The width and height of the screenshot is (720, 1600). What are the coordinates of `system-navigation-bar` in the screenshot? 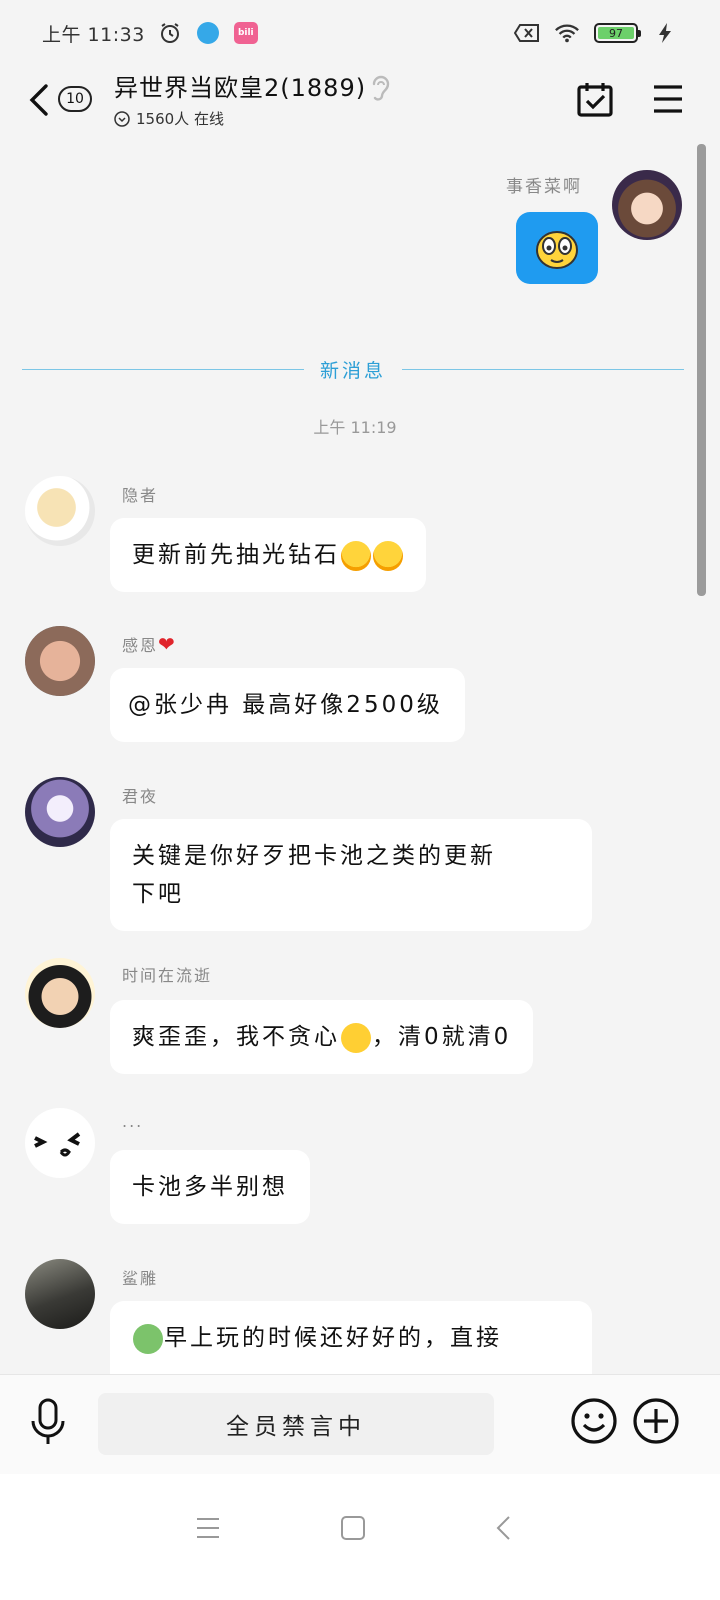 It's located at (360, 1537).